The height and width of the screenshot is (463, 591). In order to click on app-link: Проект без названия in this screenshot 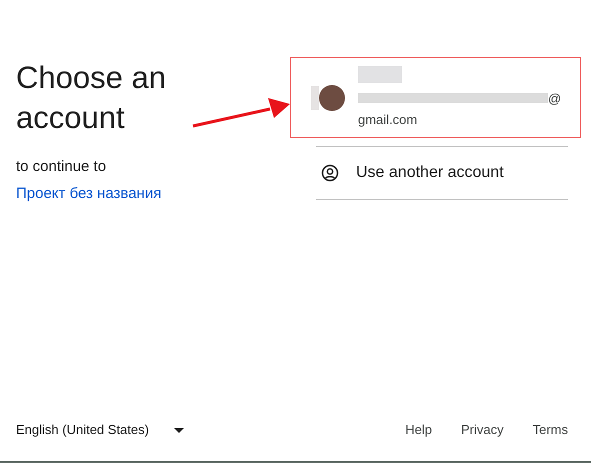, I will do `click(89, 193)`.